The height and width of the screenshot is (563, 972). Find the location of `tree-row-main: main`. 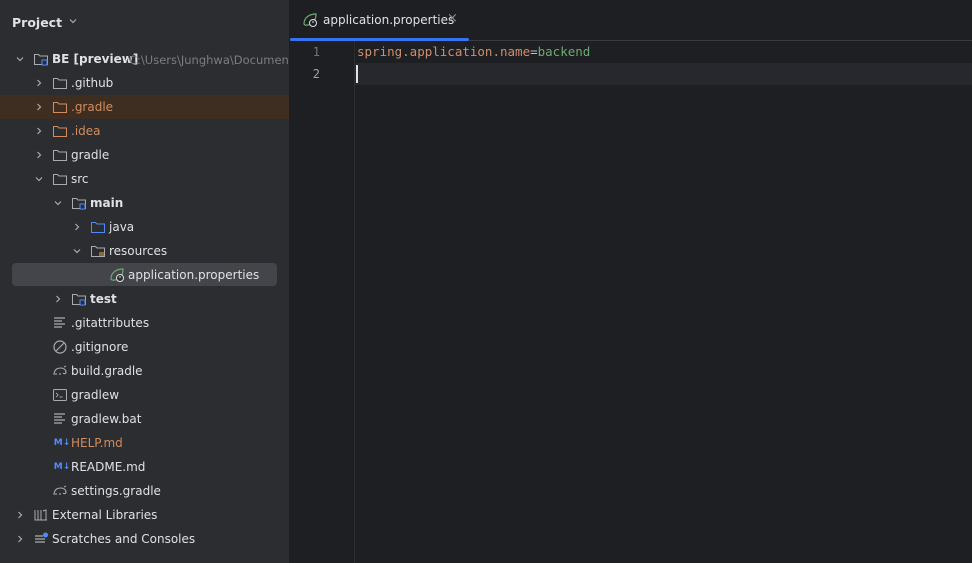

tree-row-main: main is located at coordinates (144, 203).